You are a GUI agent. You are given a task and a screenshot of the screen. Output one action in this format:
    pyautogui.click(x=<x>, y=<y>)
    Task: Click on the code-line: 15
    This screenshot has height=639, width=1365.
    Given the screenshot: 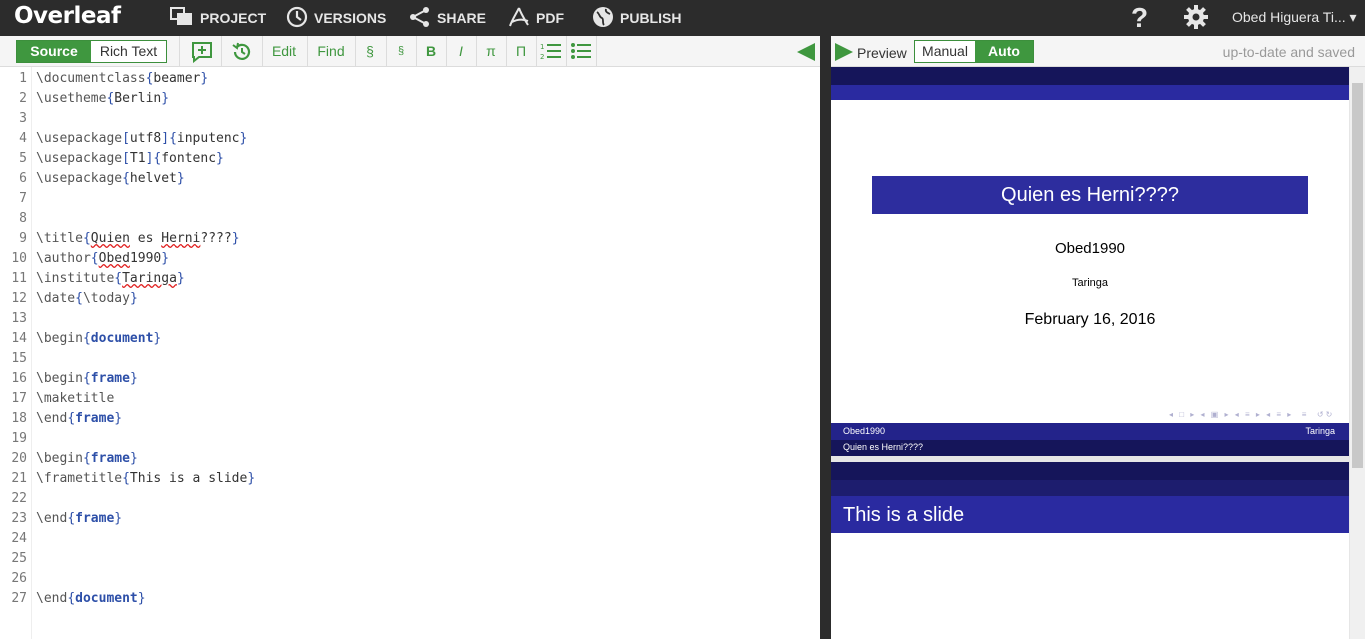 What is the action you would take?
    pyautogui.click(x=410, y=359)
    